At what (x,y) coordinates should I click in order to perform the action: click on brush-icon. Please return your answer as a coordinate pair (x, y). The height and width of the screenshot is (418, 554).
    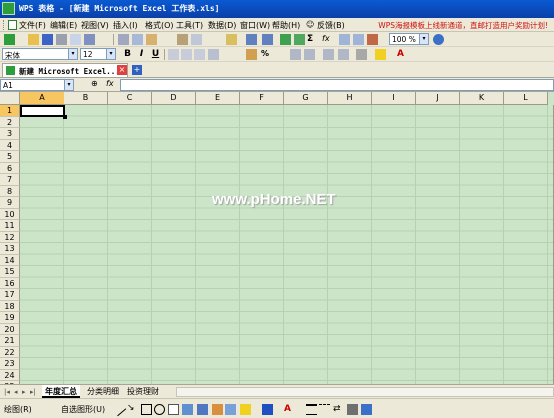
    Looking at the image, I should click on (231, 39).